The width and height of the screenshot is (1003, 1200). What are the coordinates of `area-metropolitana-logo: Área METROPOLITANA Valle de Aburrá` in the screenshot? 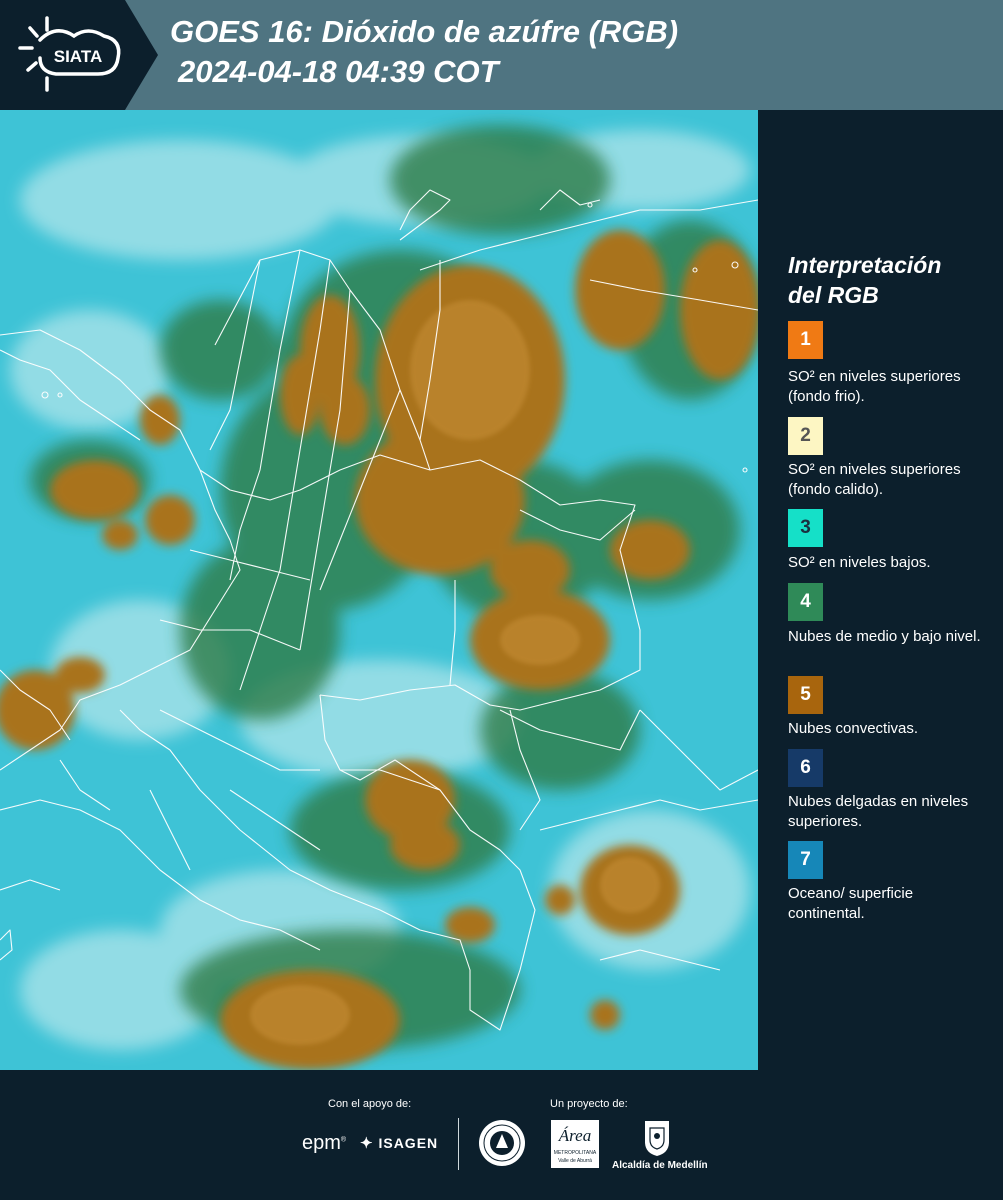 It's located at (575, 1144).